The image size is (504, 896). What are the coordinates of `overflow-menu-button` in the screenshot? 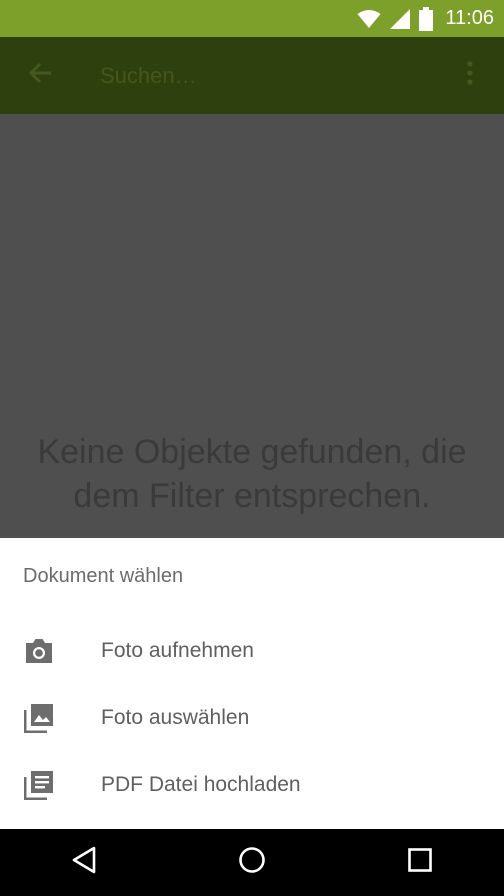 It's located at (470, 75).